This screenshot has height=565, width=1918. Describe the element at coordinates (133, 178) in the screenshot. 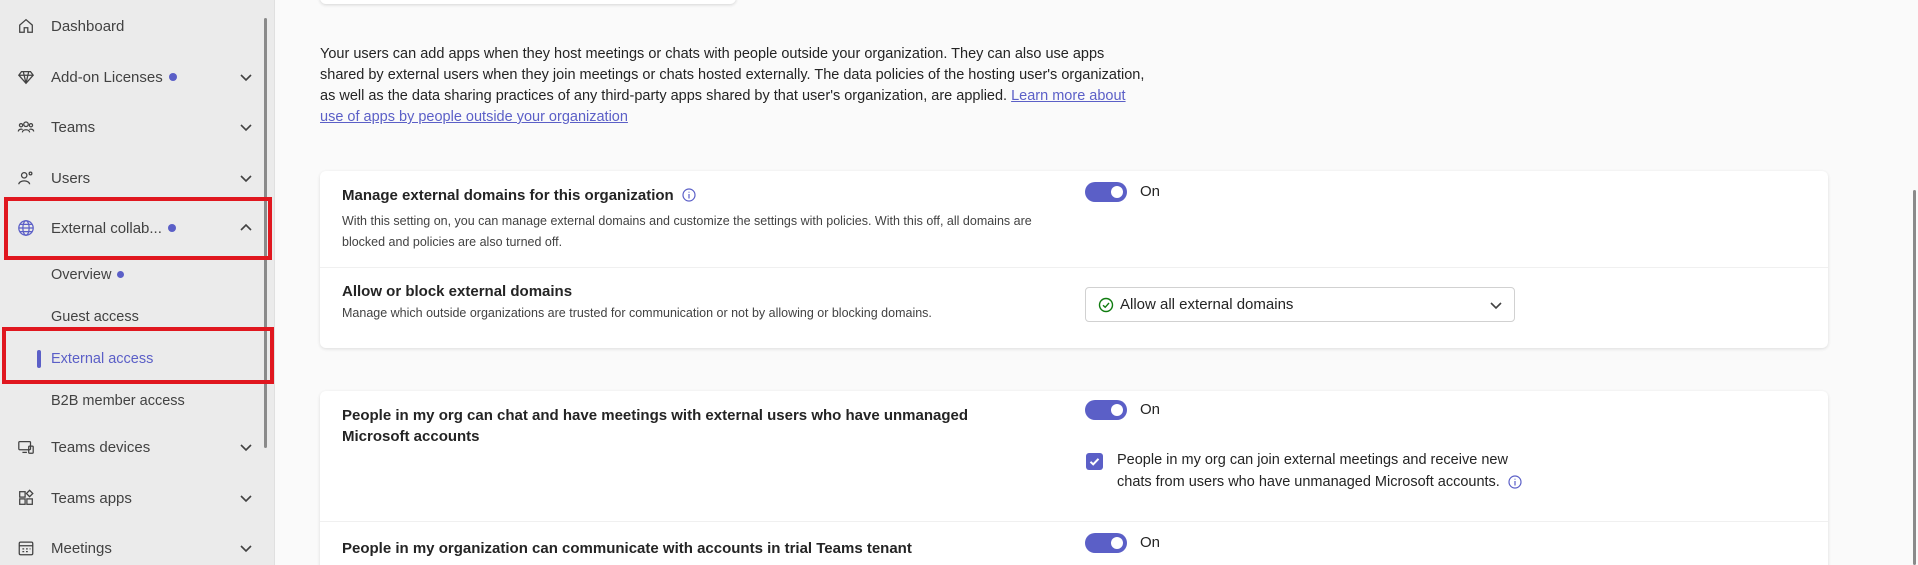

I see `sidebar-item-users: Users` at that location.